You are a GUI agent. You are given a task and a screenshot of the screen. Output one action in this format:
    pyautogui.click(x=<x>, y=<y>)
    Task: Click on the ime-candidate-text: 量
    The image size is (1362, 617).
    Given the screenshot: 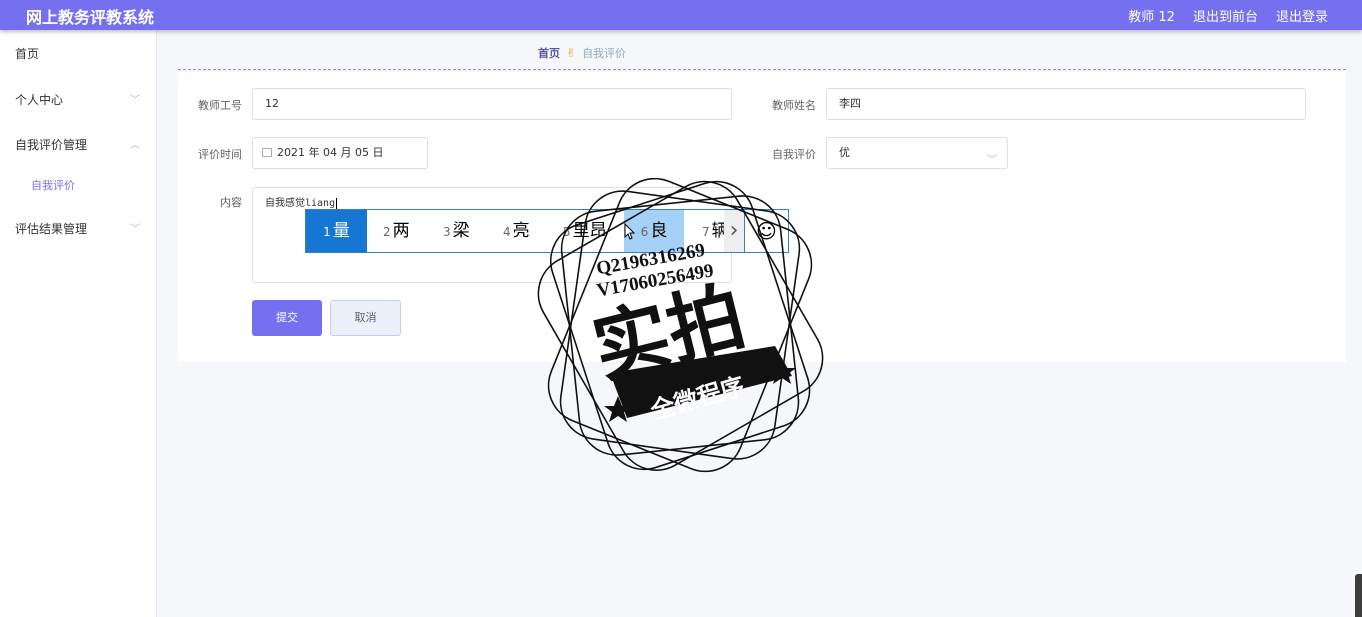 What is the action you would take?
    pyautogui.click(x=341, y=231)
    